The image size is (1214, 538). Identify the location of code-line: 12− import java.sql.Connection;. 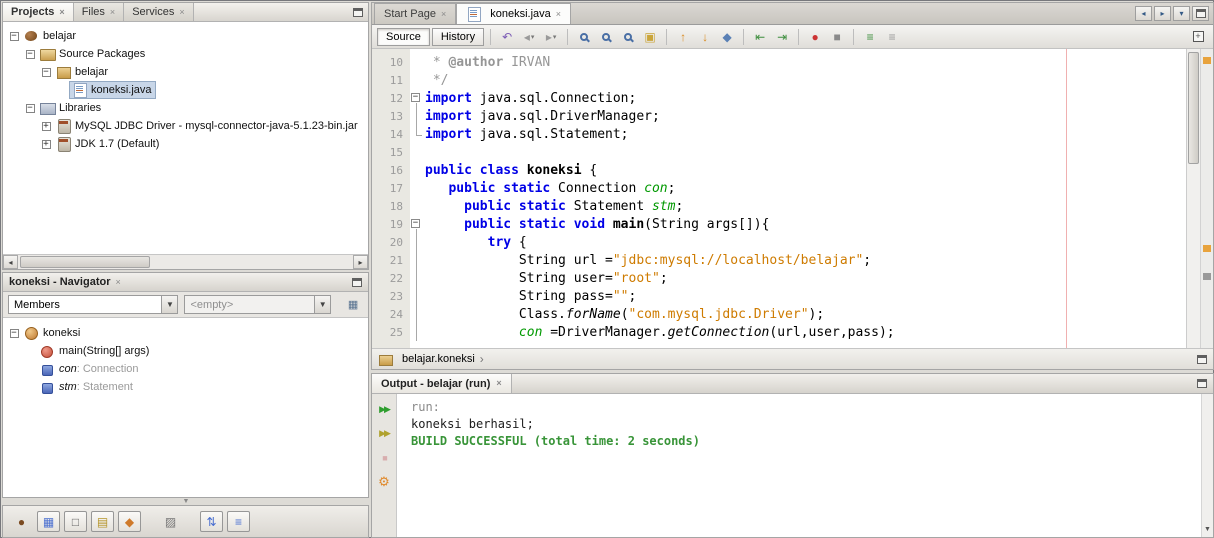
(792, 98).